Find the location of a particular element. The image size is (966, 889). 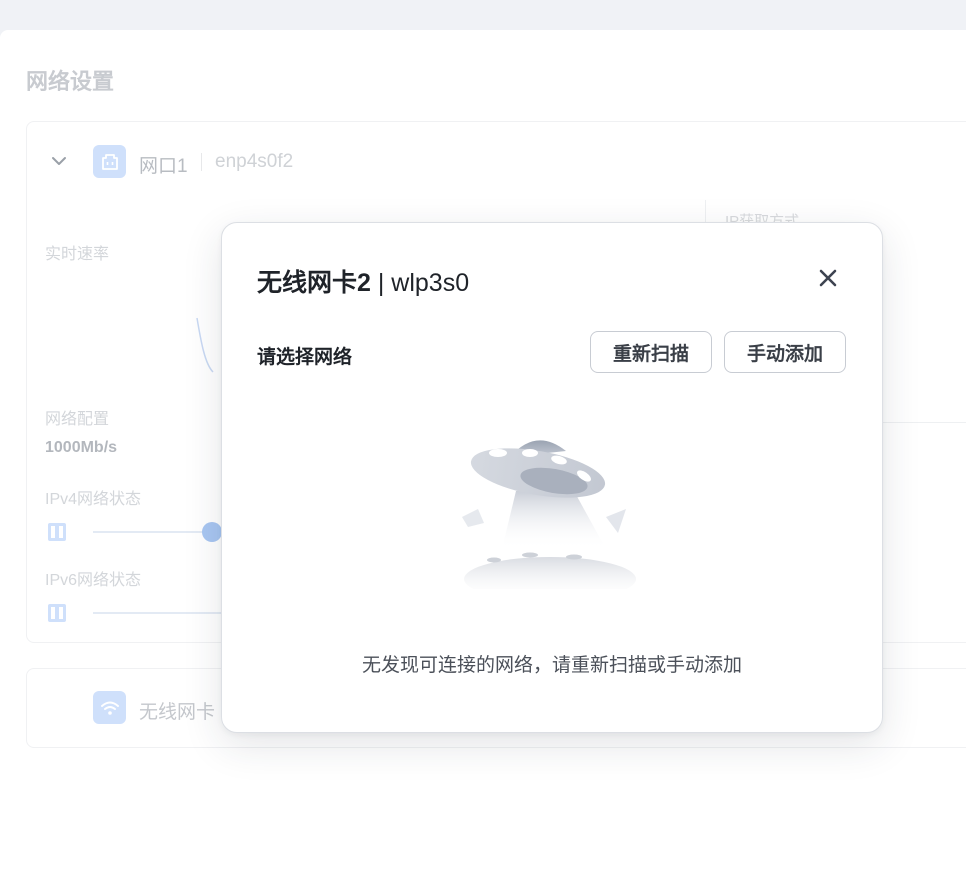

ipv6-status-track is located at coordinates (158, 613).